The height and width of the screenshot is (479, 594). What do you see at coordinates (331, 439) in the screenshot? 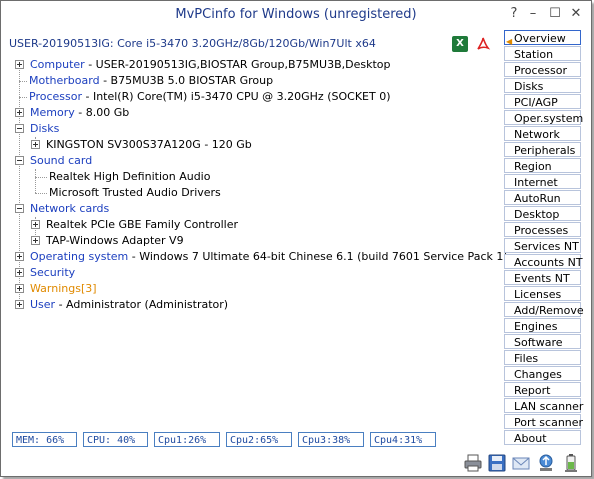
I see `status-cpu3: Cpu3:38%` at bounding box center [331, 439].